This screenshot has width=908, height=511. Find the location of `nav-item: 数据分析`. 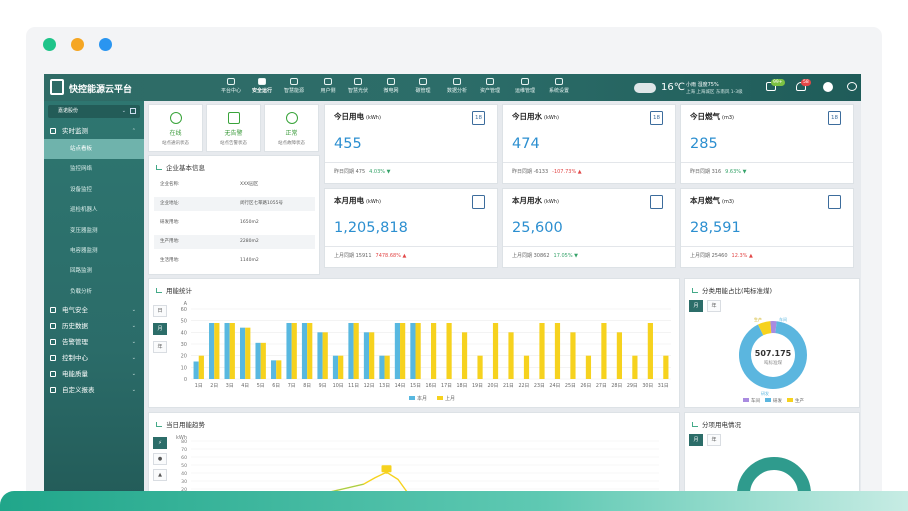

nav-item: 数据分析 is located at coordinates (457, 86).